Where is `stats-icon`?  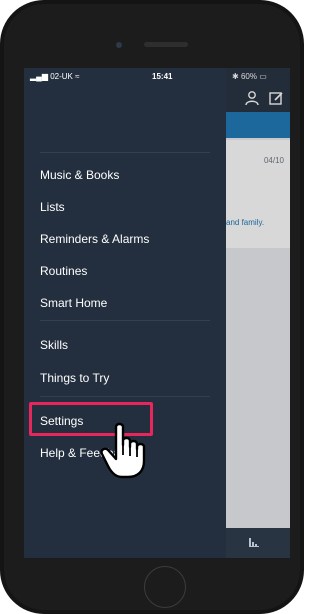 stats-icon is located at coordinates (254, 542).